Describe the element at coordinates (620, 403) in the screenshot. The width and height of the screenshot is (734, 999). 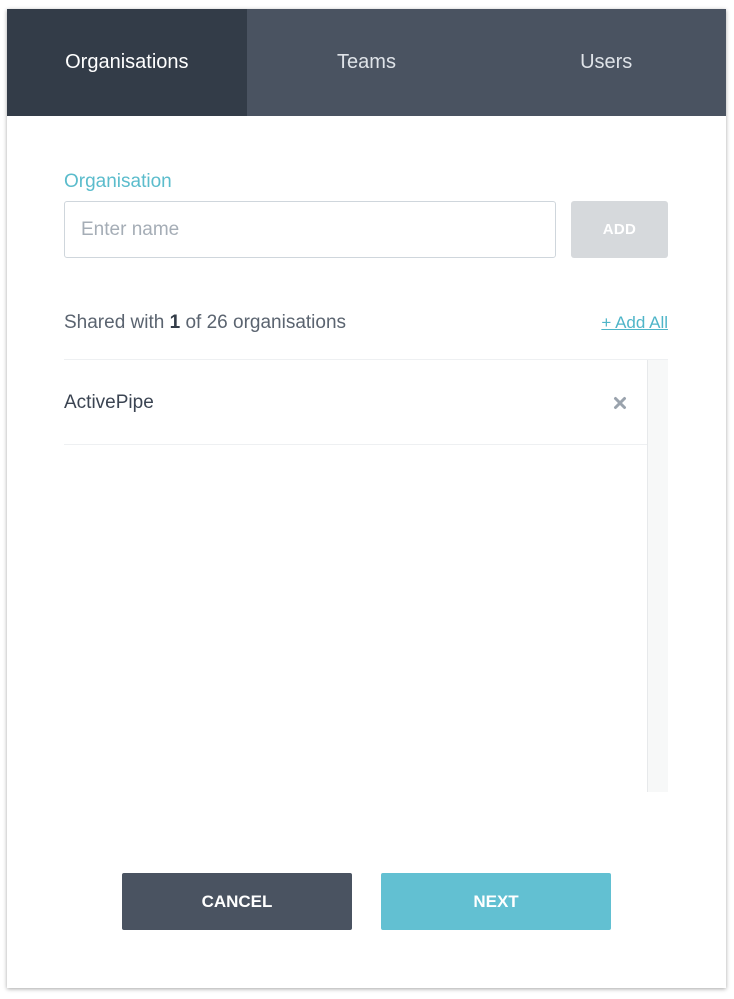
I see `close-icon` at that location.